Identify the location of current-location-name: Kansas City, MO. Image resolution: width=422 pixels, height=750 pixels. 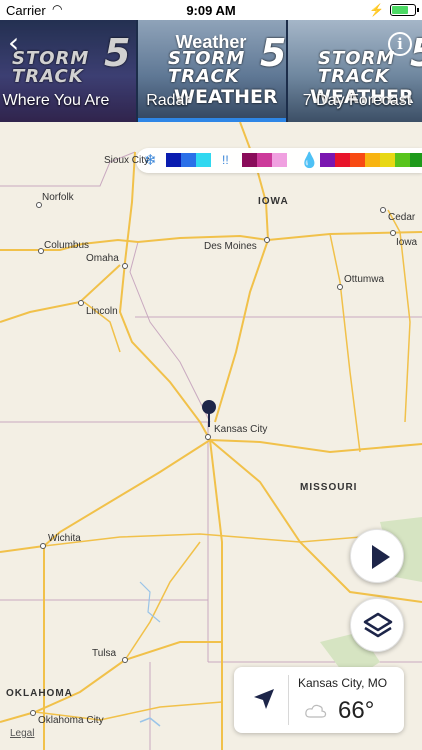
(343, 683).